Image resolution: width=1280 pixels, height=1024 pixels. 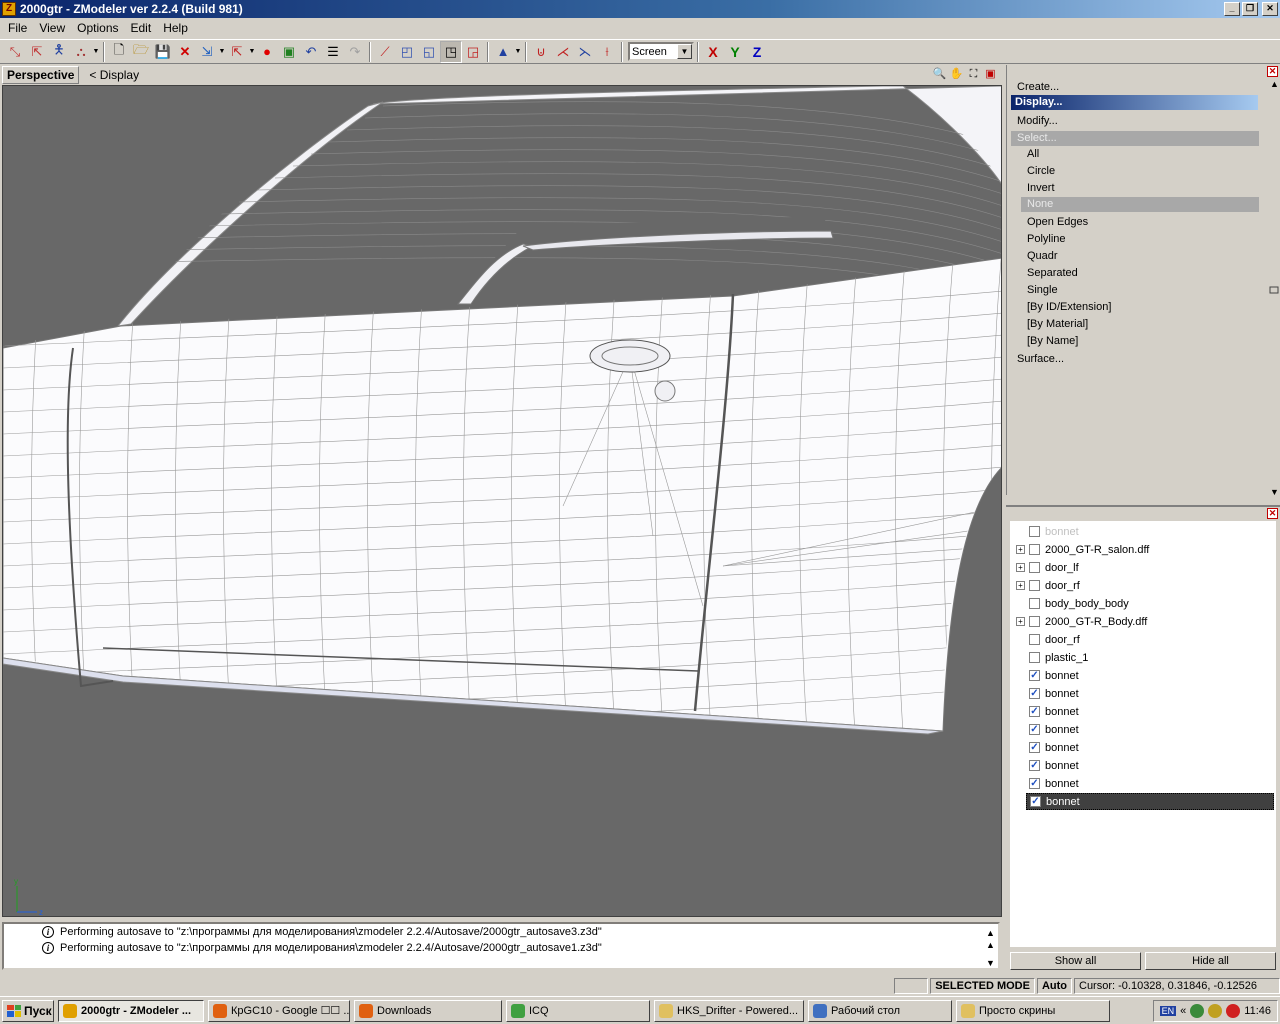 What do you see at coordinates (429, 52) in the screenshot?
I see `object-mode-icon: ◱` at bounding box center [429, 52].